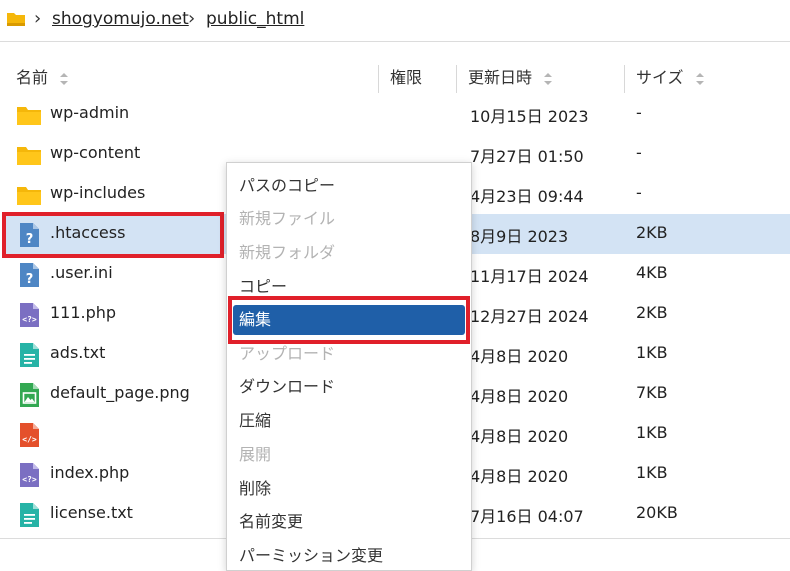 This screenshot has height=571, width=790. I want to click on table-row: wp-admin 10月15日 2023 -, so click(397, 114).